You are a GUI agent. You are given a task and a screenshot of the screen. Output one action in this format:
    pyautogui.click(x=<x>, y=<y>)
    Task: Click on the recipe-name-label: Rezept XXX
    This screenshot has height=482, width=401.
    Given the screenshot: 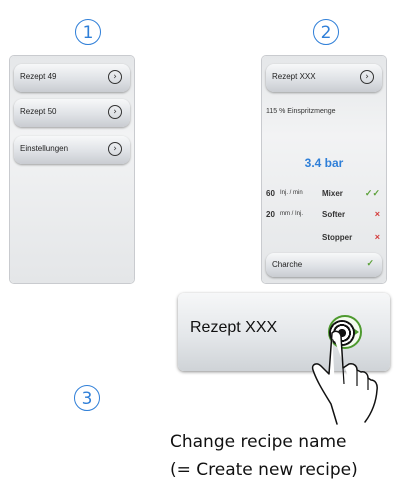 What is the action you would take?
    pyautogui.click(x=294, y=76)
    